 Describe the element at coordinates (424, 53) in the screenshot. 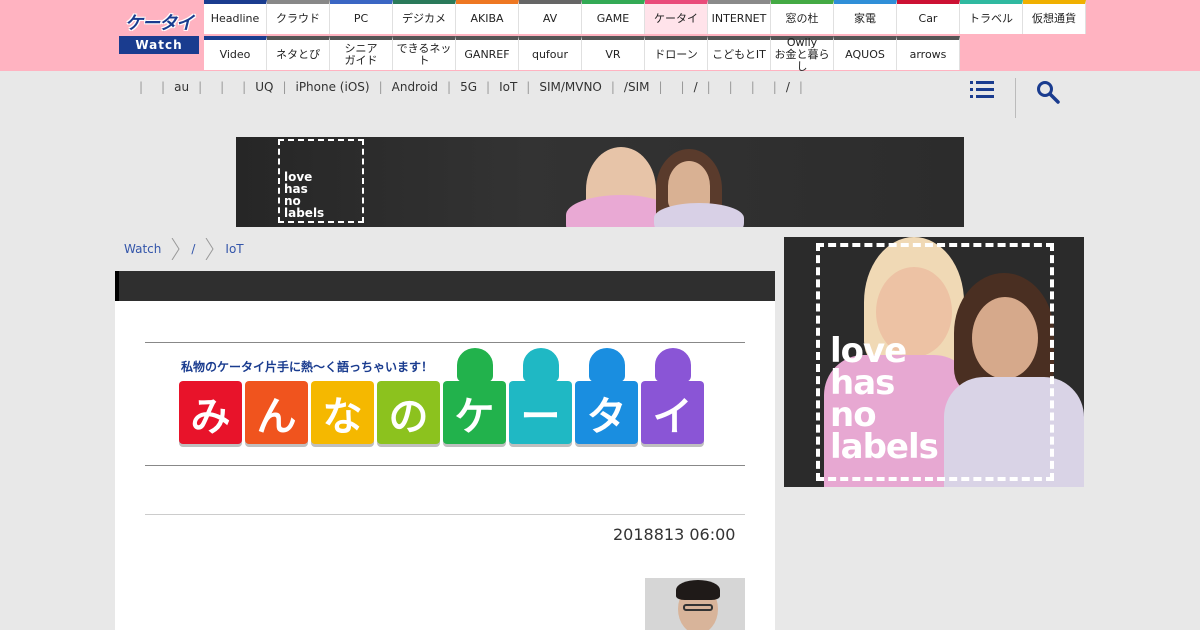

I see `nav-item: できるネット` at that location.